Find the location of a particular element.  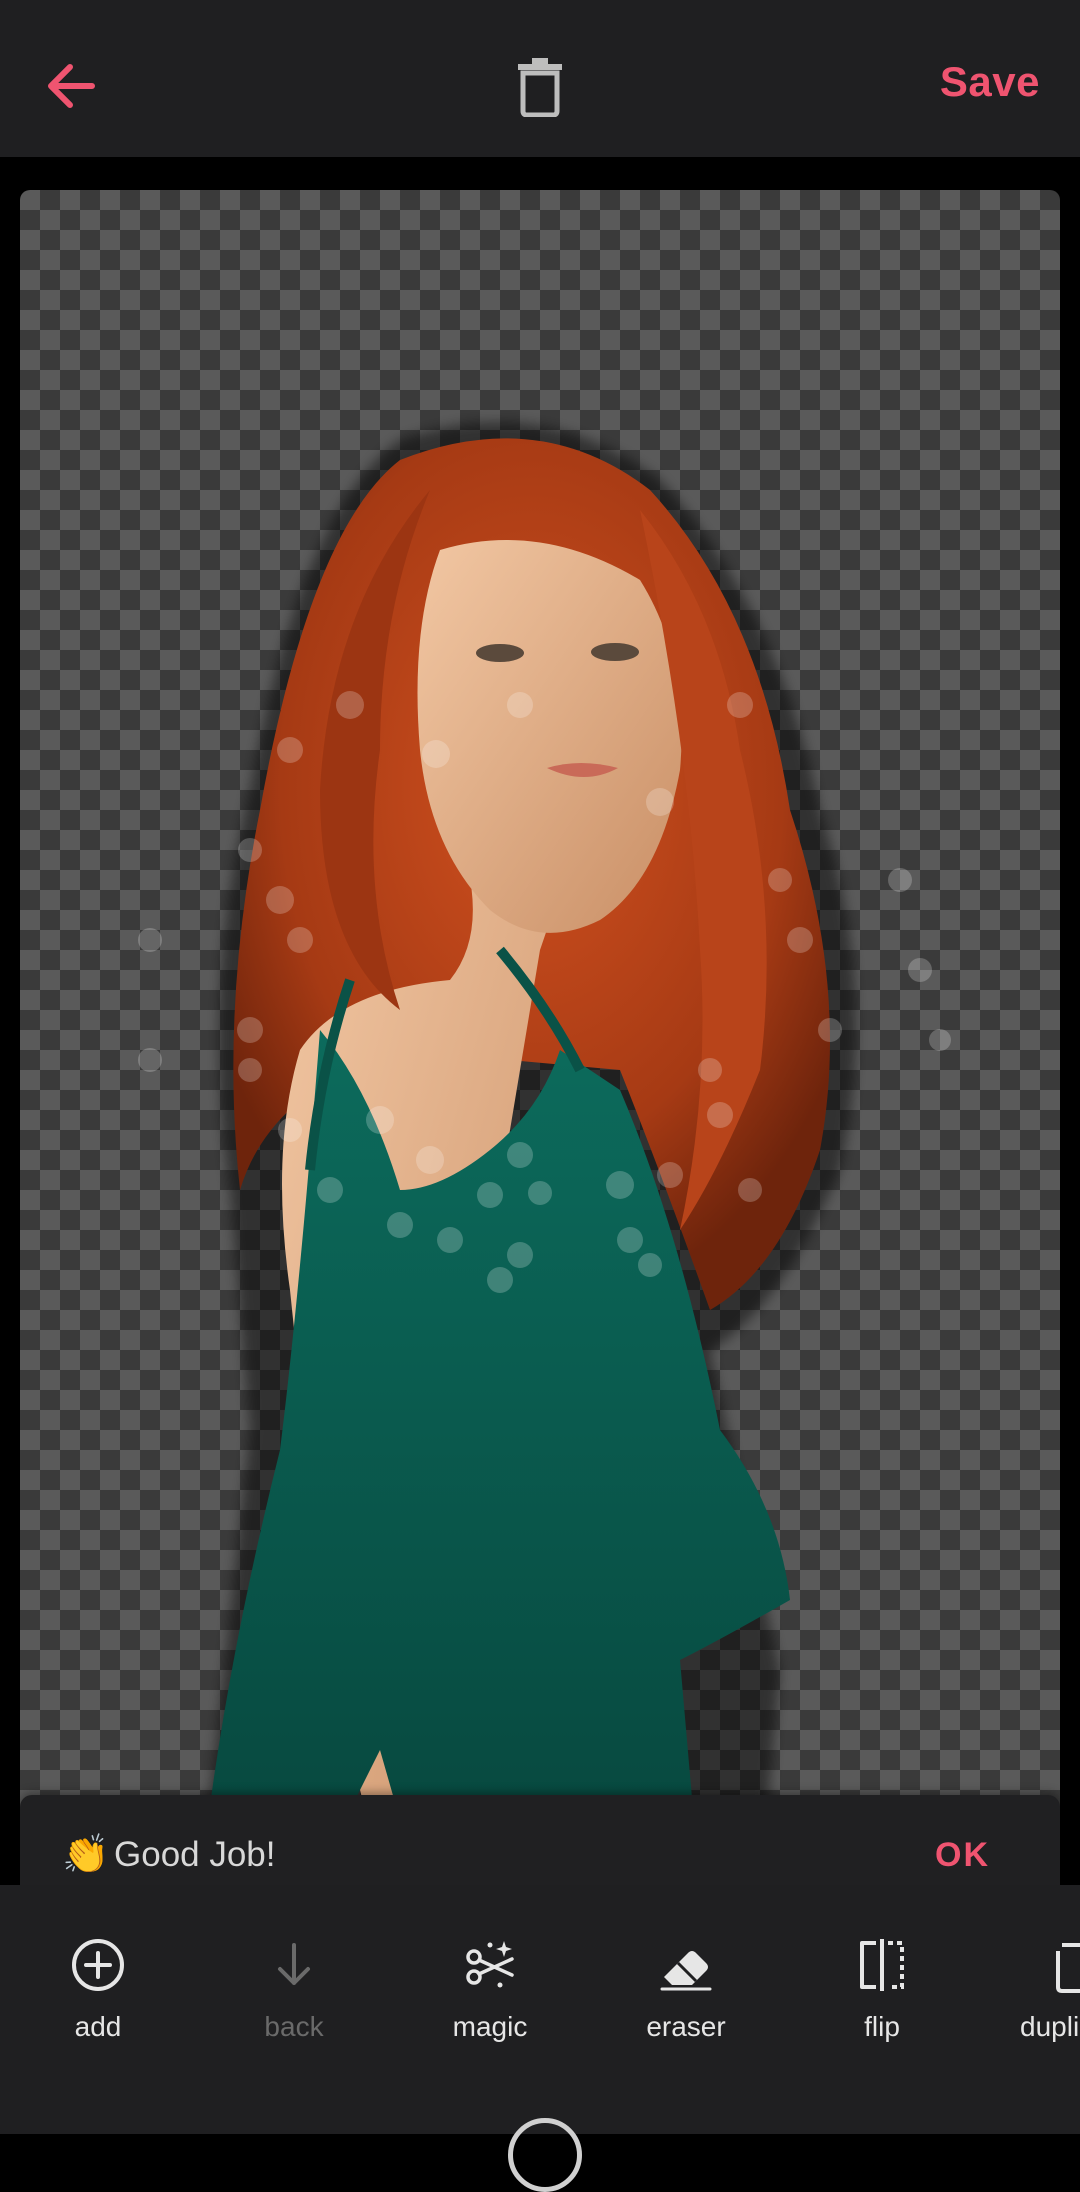

clapping-hands-emoji: 👏 is located at coordinates (86, 1855).